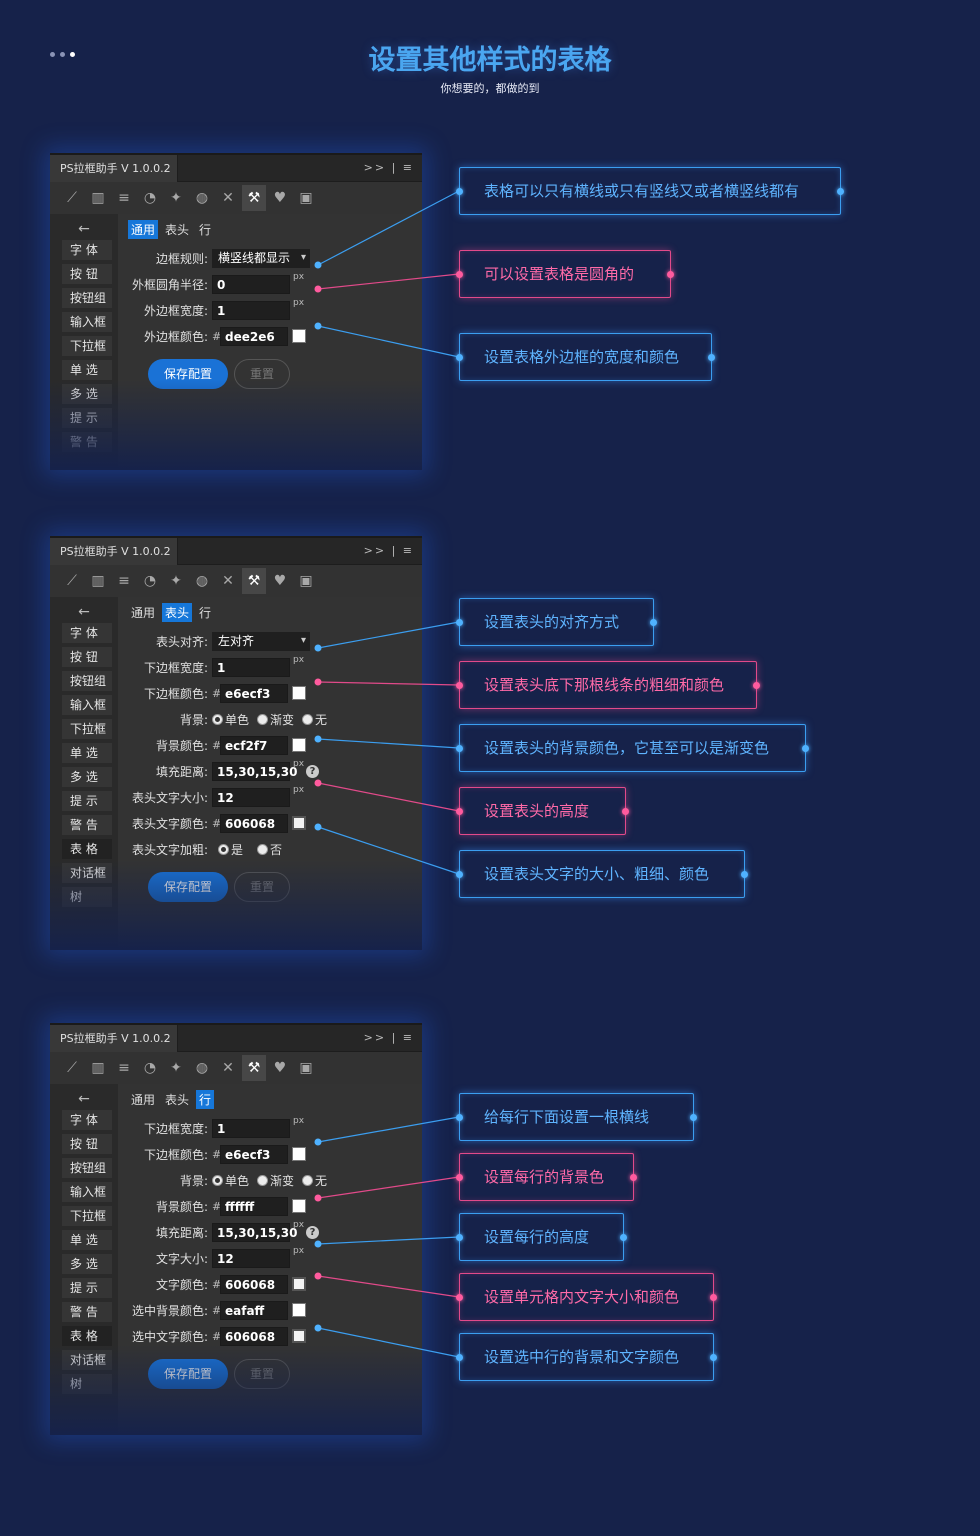 The width and height of the screenshot is (980, 1536). I want to click on frame-icon: ▣, so click(306, 581).